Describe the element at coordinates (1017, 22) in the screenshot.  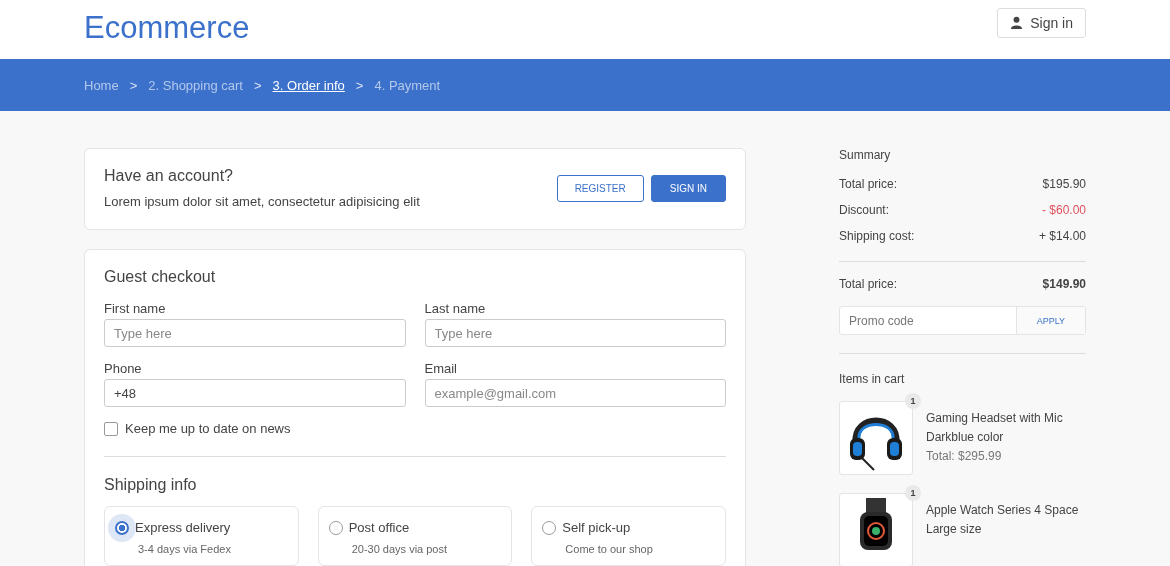
I see `user-icon` at that location.